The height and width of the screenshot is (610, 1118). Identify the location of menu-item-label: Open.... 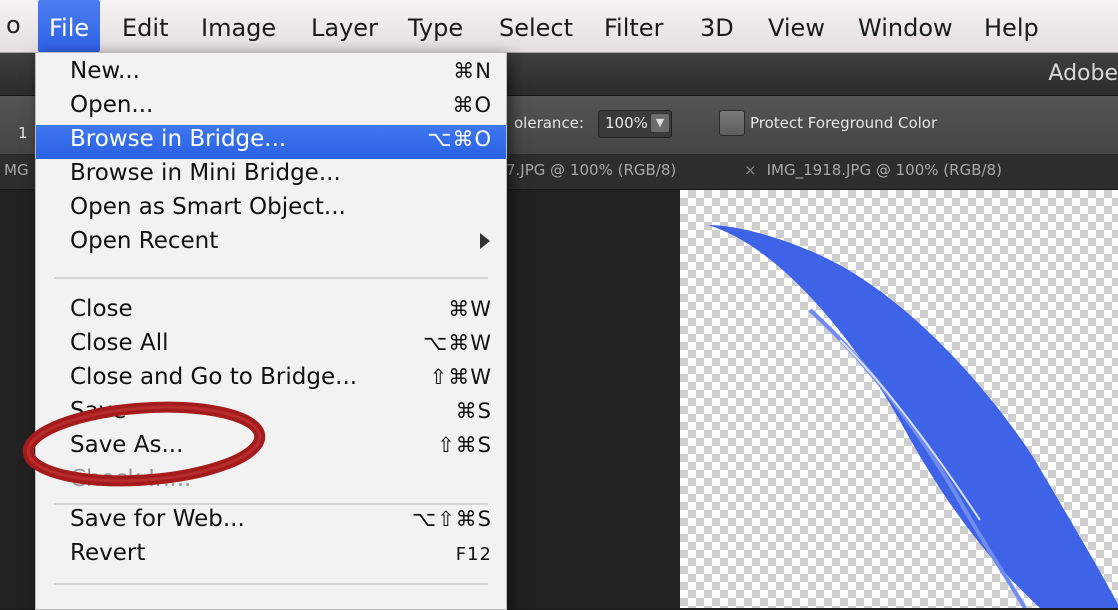
(112, 105).